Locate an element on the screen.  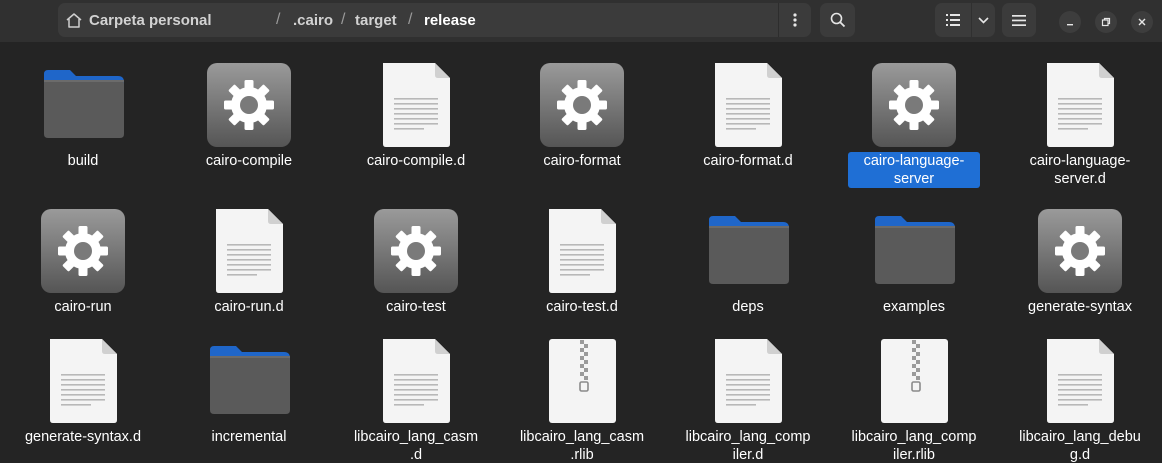
file-label-wrap: cairo-language-server.d is located at coordinates (1080, 170).